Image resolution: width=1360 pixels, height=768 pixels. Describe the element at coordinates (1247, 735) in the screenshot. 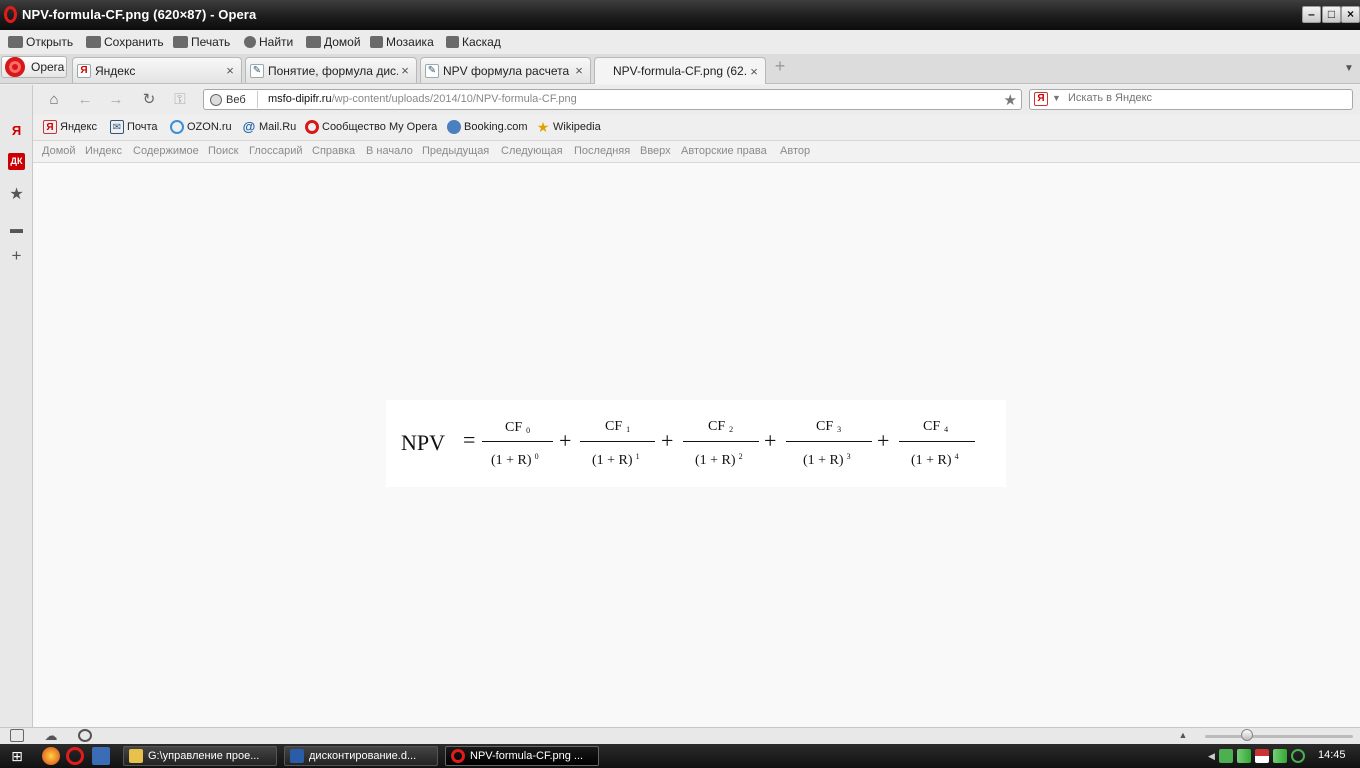

I see `zoom-slider-thumb` at that location.